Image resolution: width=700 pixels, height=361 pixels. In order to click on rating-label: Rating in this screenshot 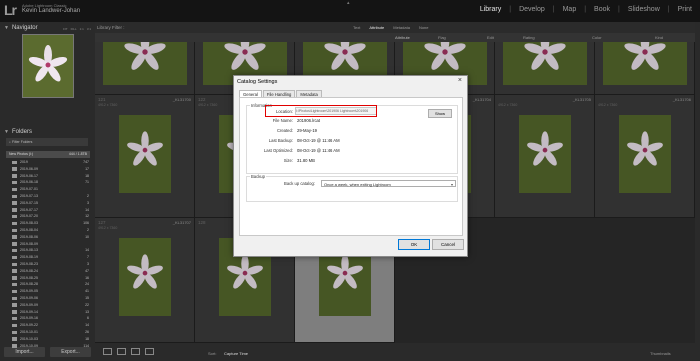, I will do `click(529, 37)`.